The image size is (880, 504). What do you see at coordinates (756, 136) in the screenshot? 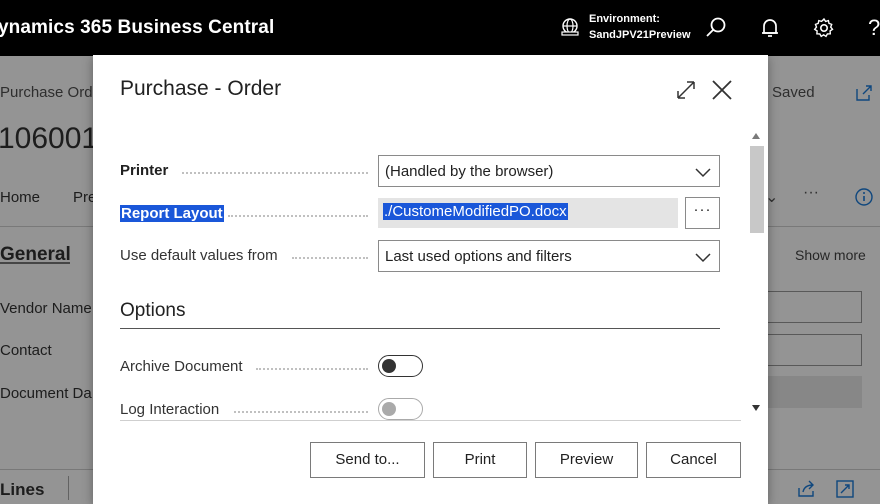
I see `scroll-up-icon` at bounding box center [756, 136].